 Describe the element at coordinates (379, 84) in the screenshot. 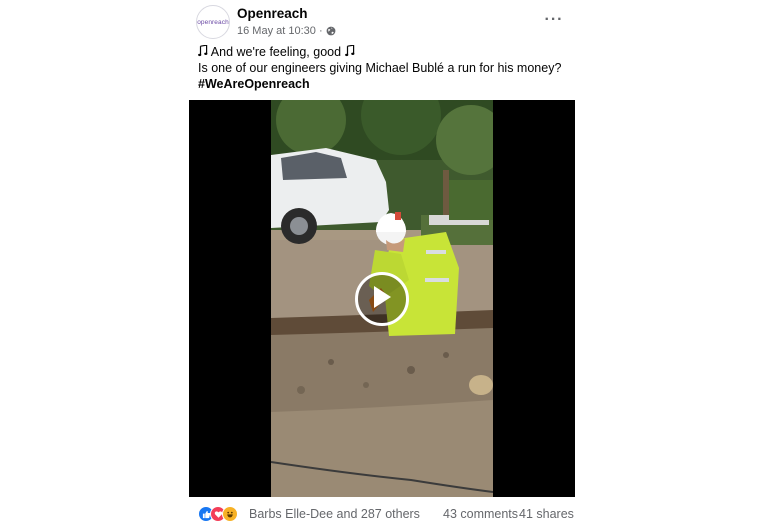

I see `hashtag-link: #WeAreOpenreach` at that location.